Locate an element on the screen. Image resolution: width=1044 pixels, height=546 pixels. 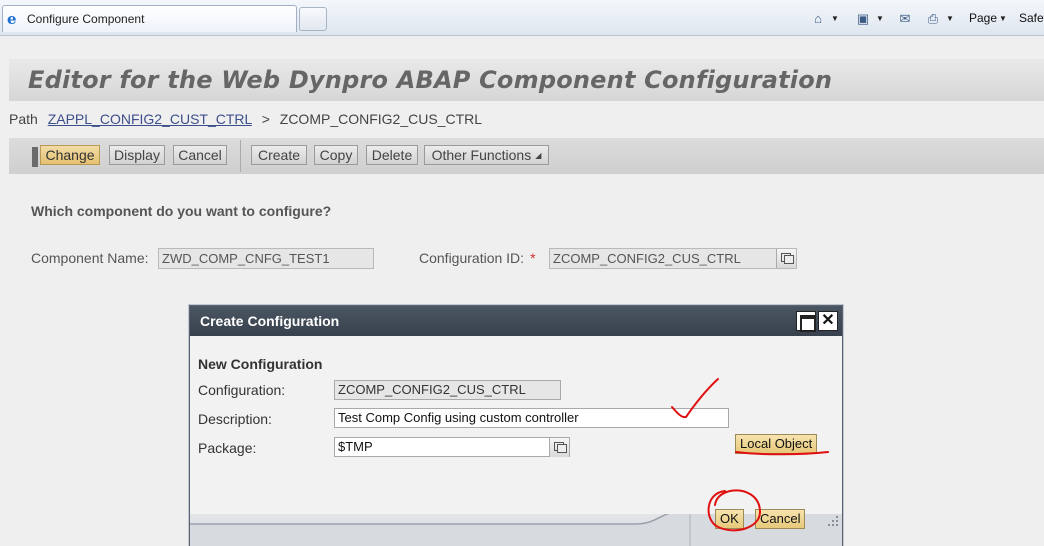
toolbar-grip is located at coordinates (35, 157).